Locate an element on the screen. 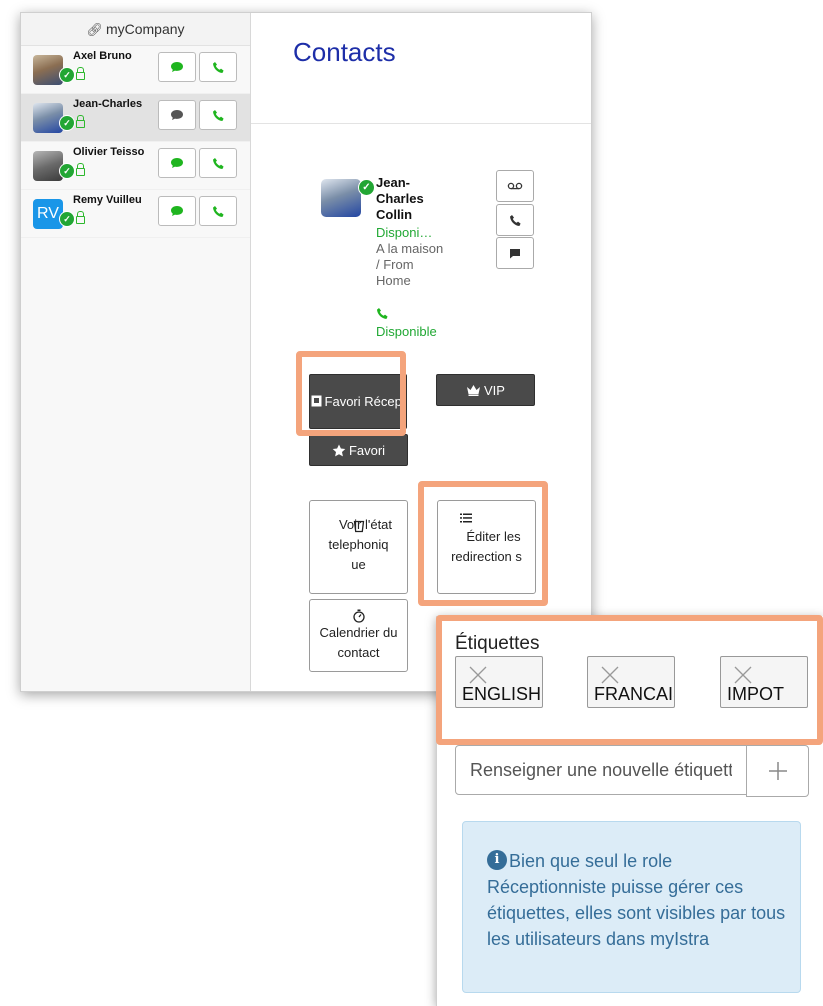 The height and width of the screenshot is (1006, 823). add-tag-button is located at coordinates (777, 771).